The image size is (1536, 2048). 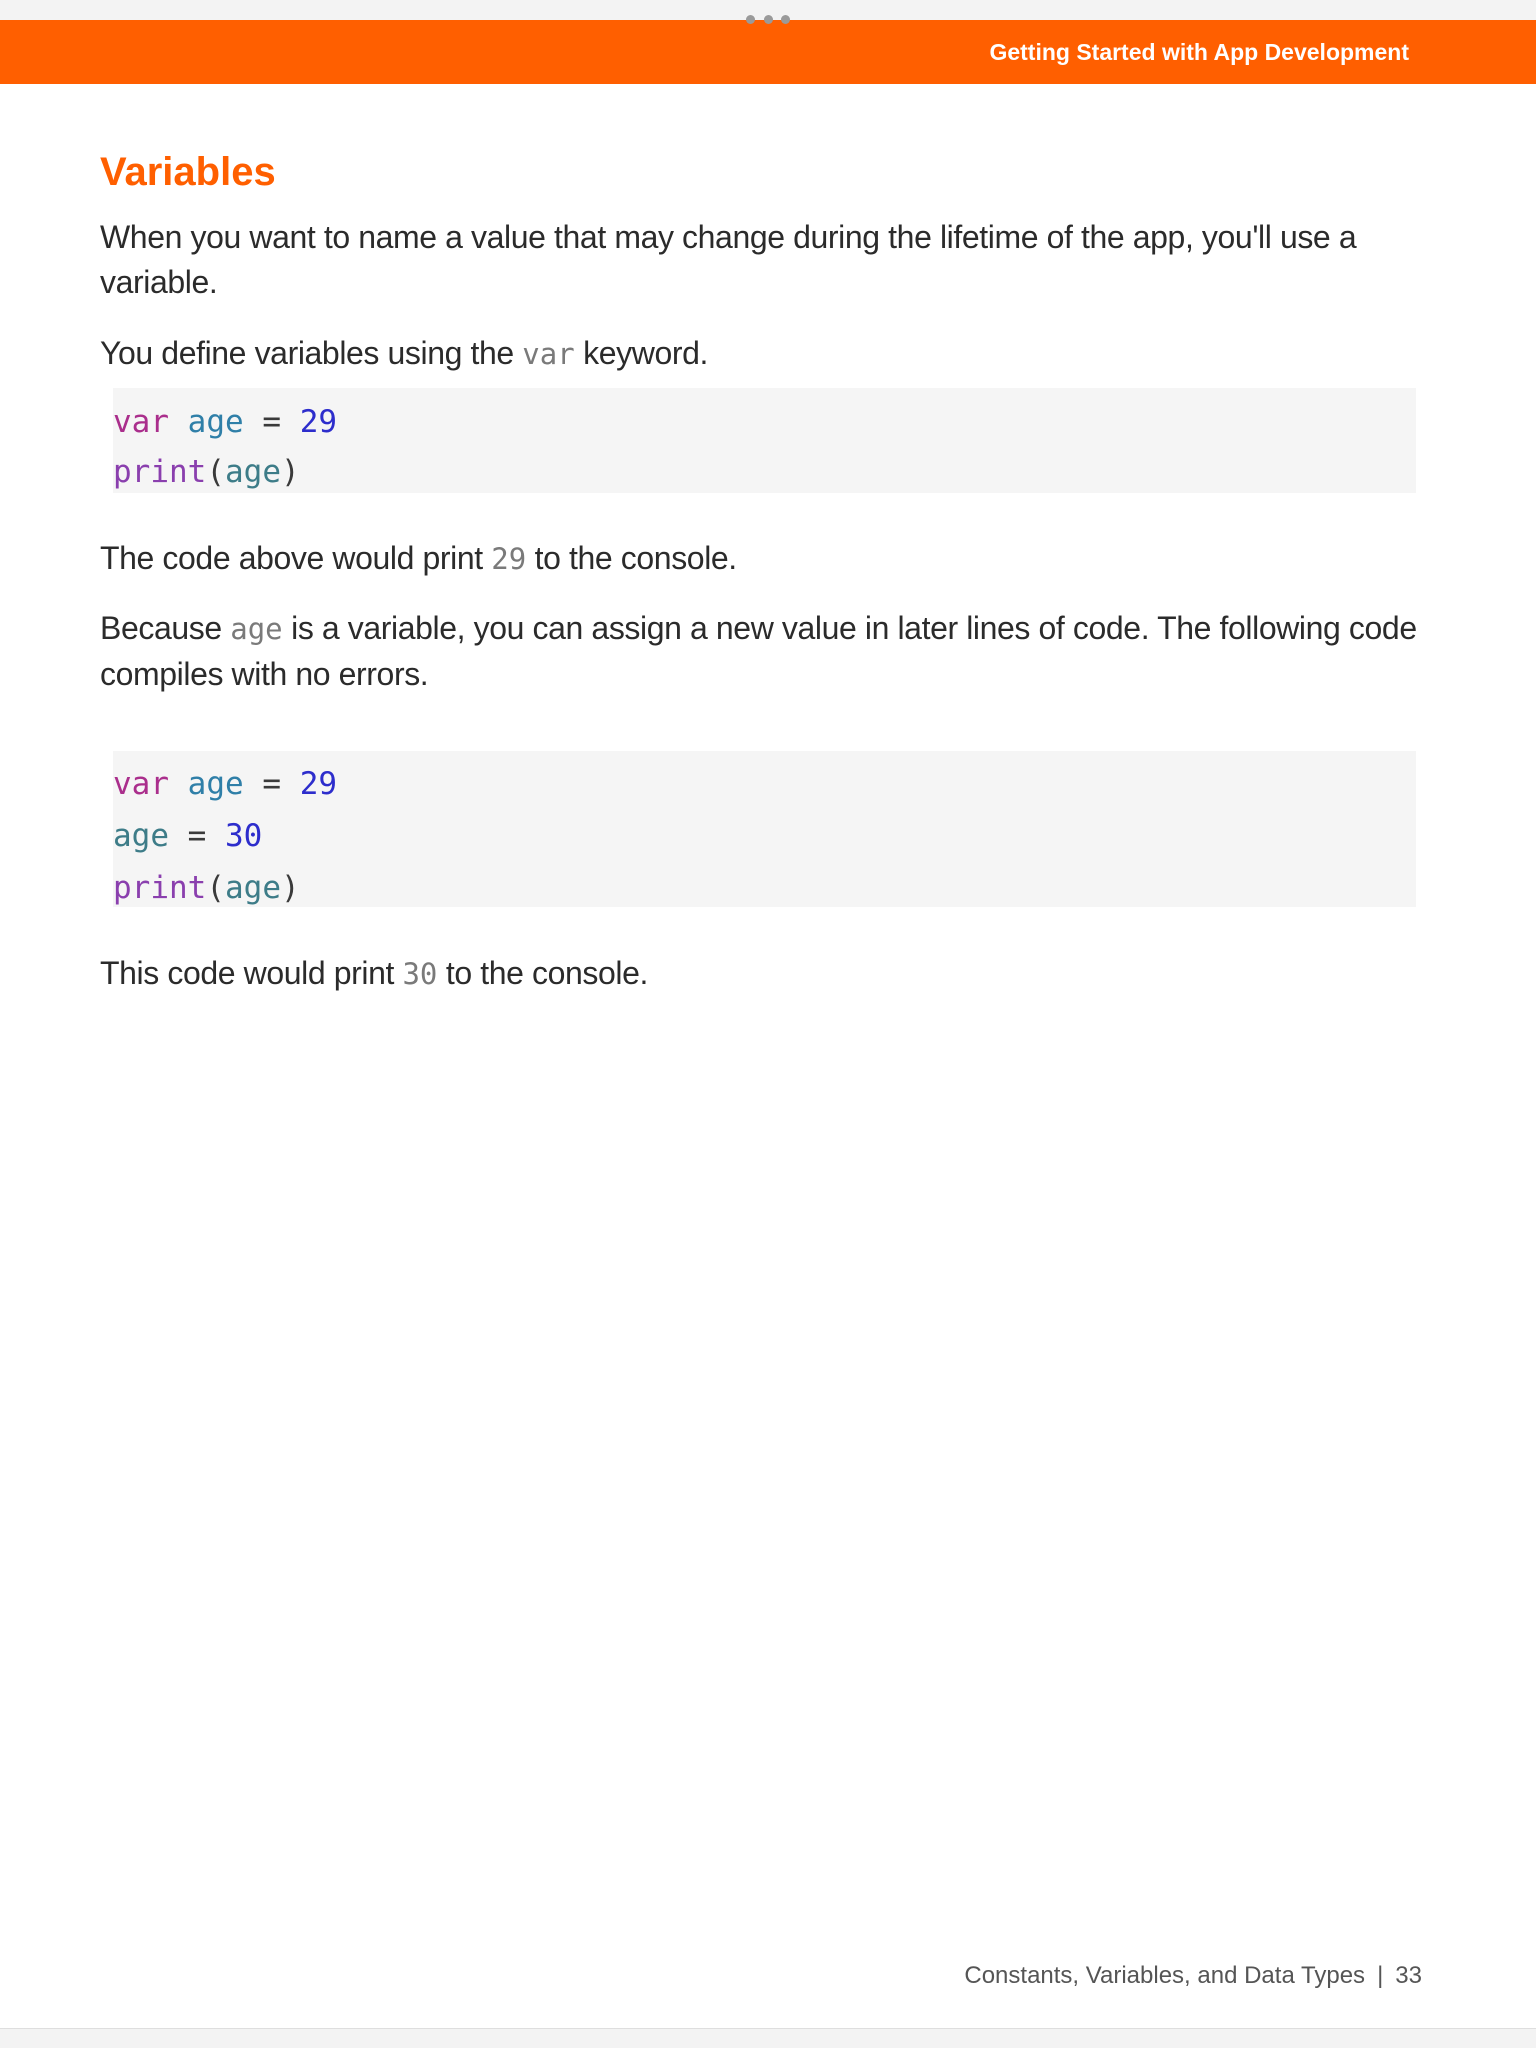 I want to click on code-block-2: var age = 29 age = 30 print(age), so click(x=764, y=829).